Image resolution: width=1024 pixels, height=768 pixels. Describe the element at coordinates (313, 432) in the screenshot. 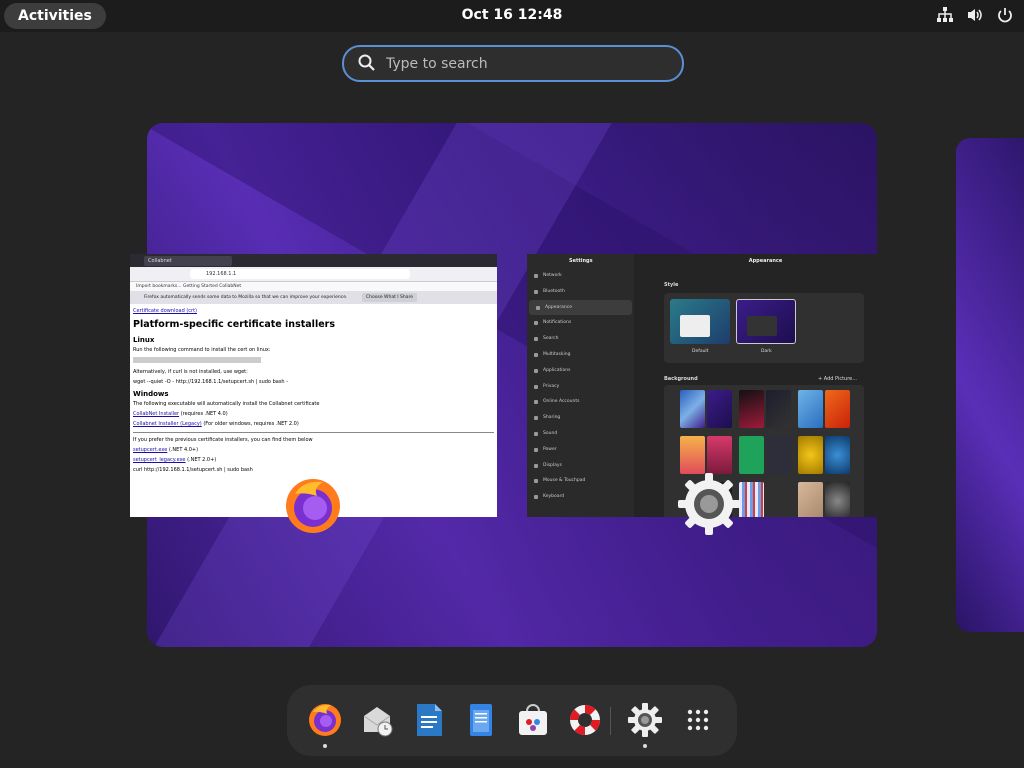

I see `divider` at that location.